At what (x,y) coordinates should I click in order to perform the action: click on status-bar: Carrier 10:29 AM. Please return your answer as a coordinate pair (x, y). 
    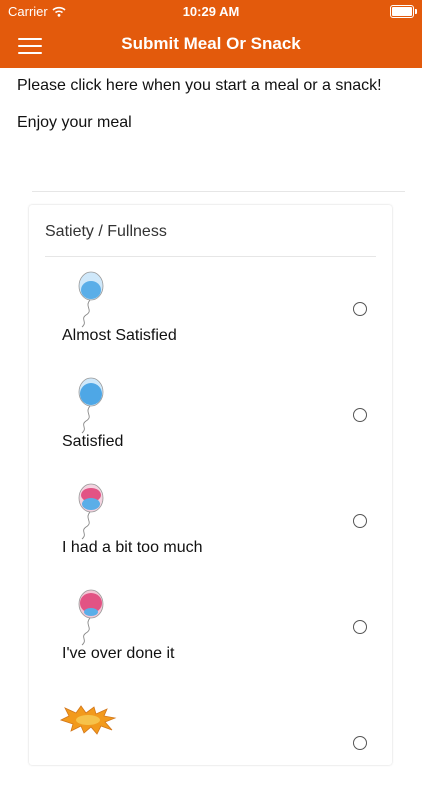
    Looking at the image, I should click on (211, 11).